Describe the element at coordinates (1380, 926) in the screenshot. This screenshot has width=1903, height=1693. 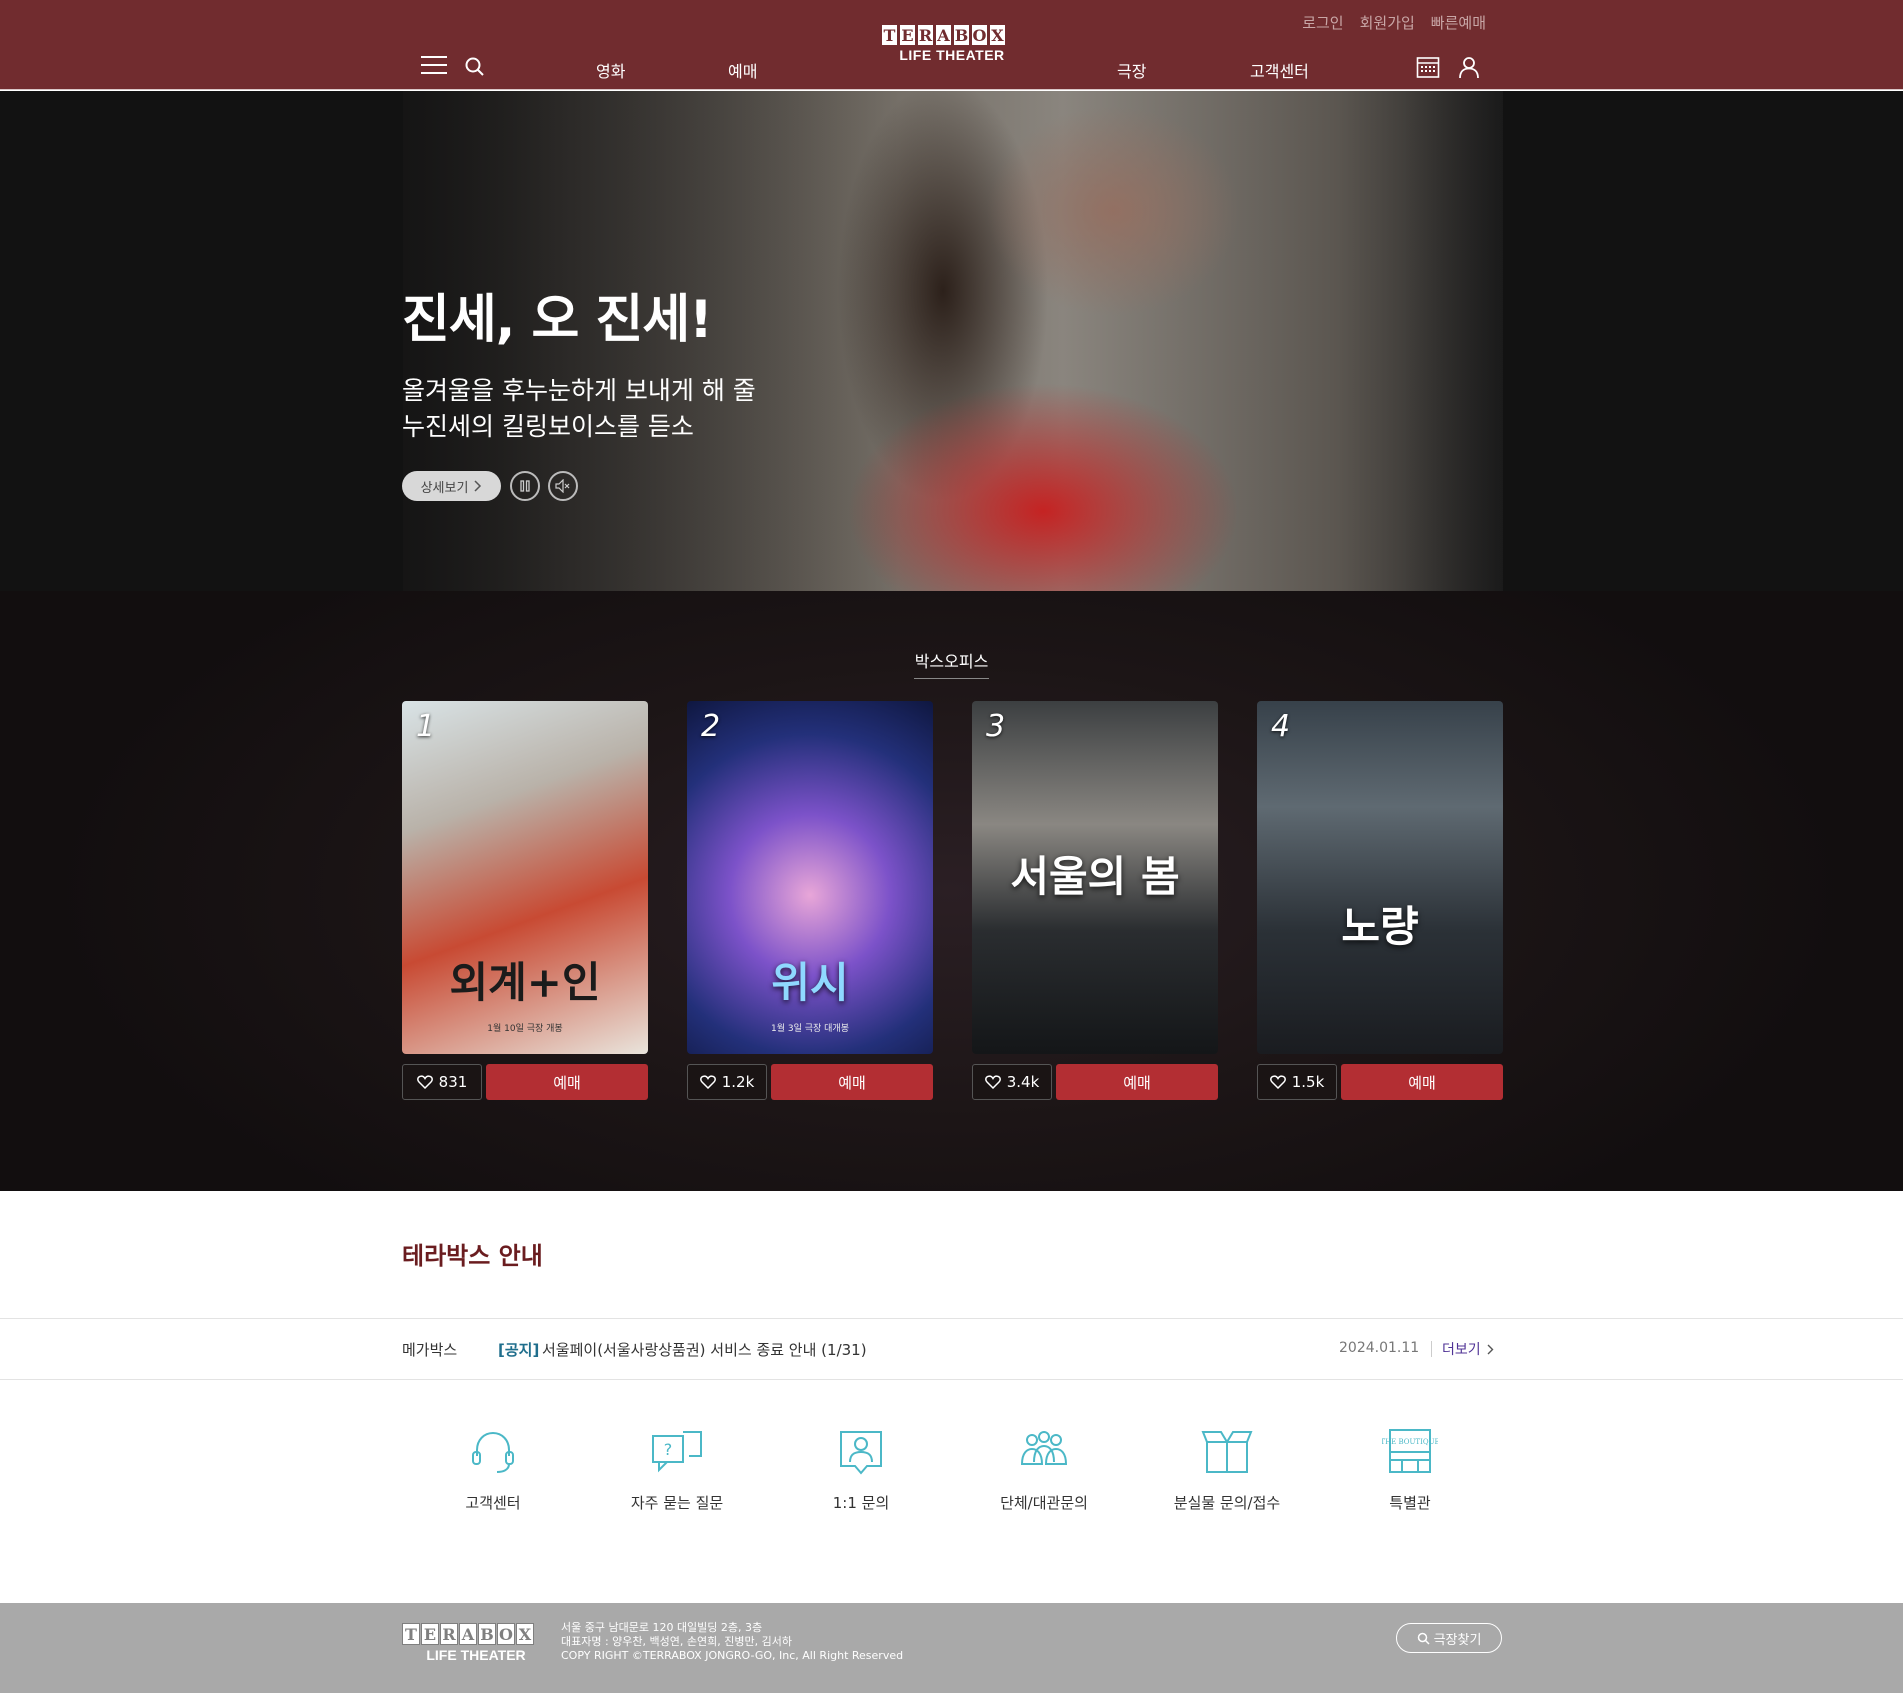
I see `poster-title: 노량` at that location.